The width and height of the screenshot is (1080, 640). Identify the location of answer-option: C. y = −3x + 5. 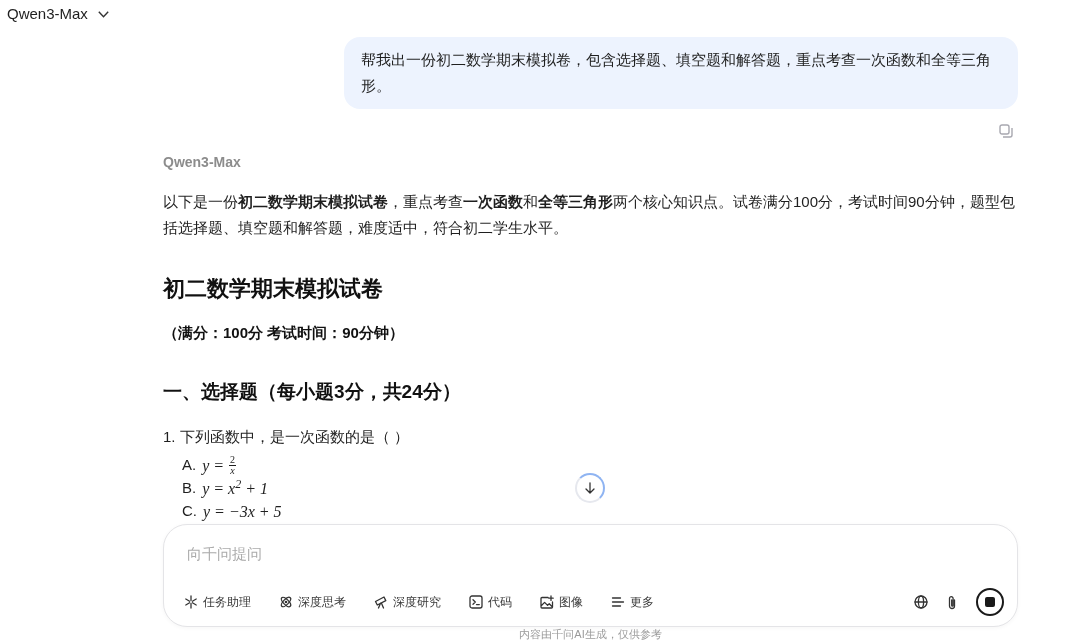
(232, 511).